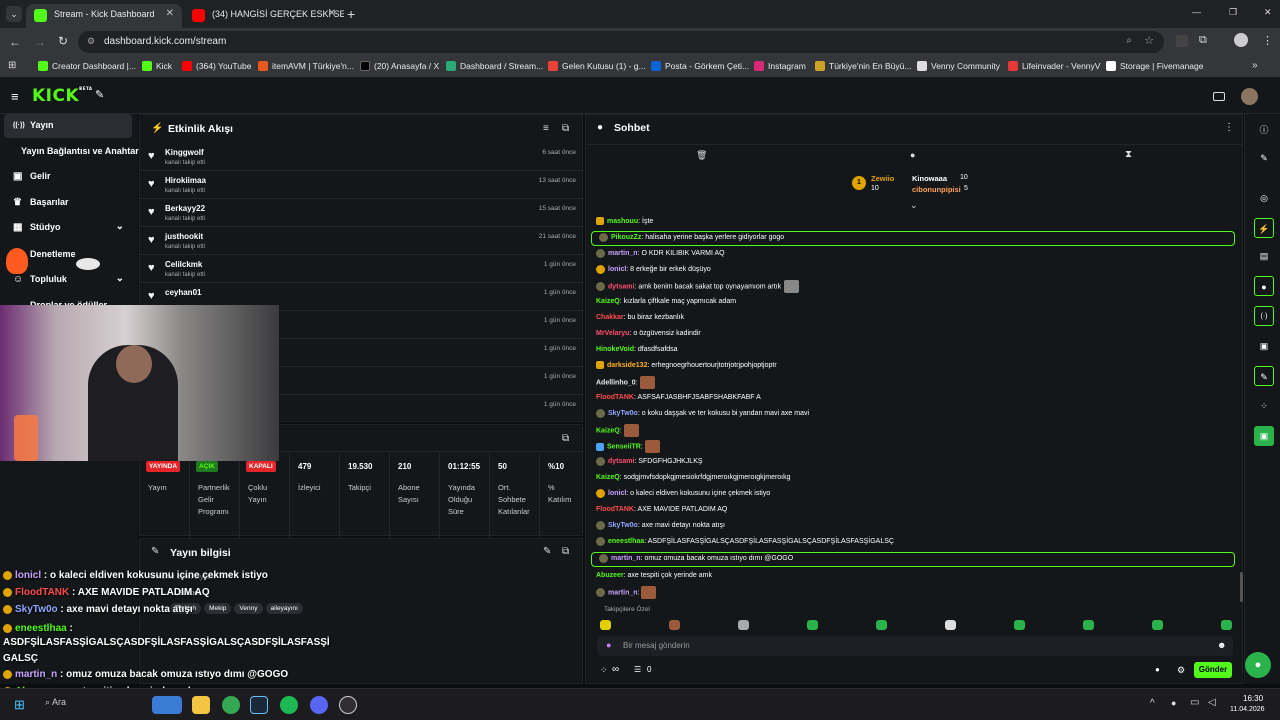  What do you see at coordinates (1241, 40) in the screenshot?
I see `profile-avatar-icon` at bounding box center [1241, 40].